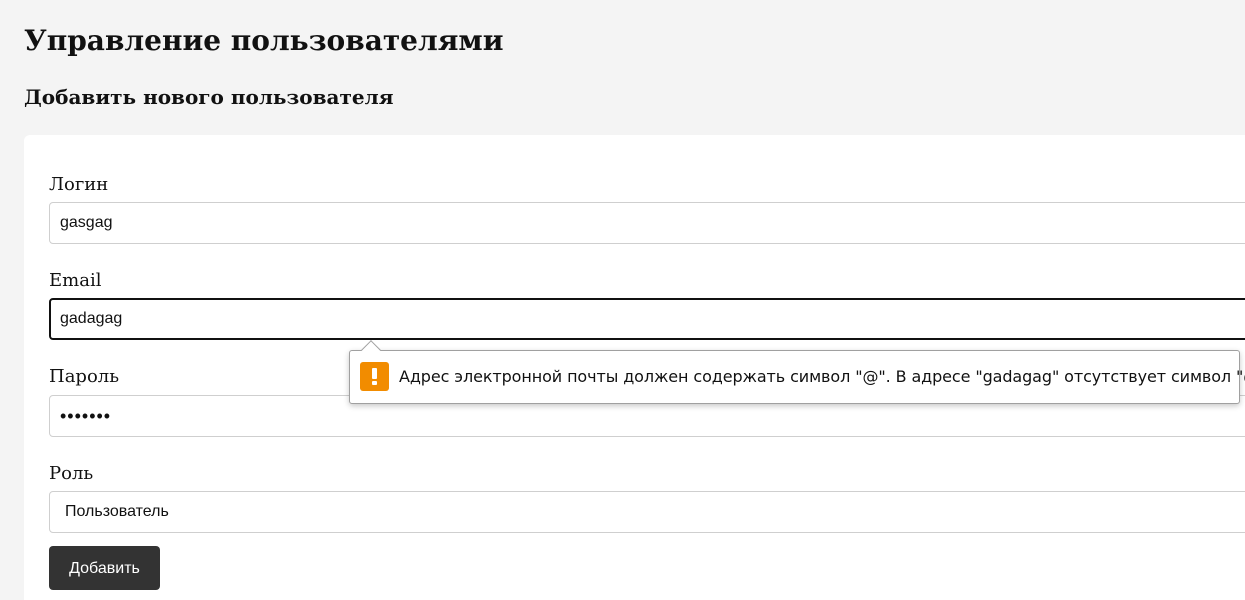 Image resolution: width=1245 pixels, height=600 pixels. I want to click on login-input: gasgag, so click(647, 223).